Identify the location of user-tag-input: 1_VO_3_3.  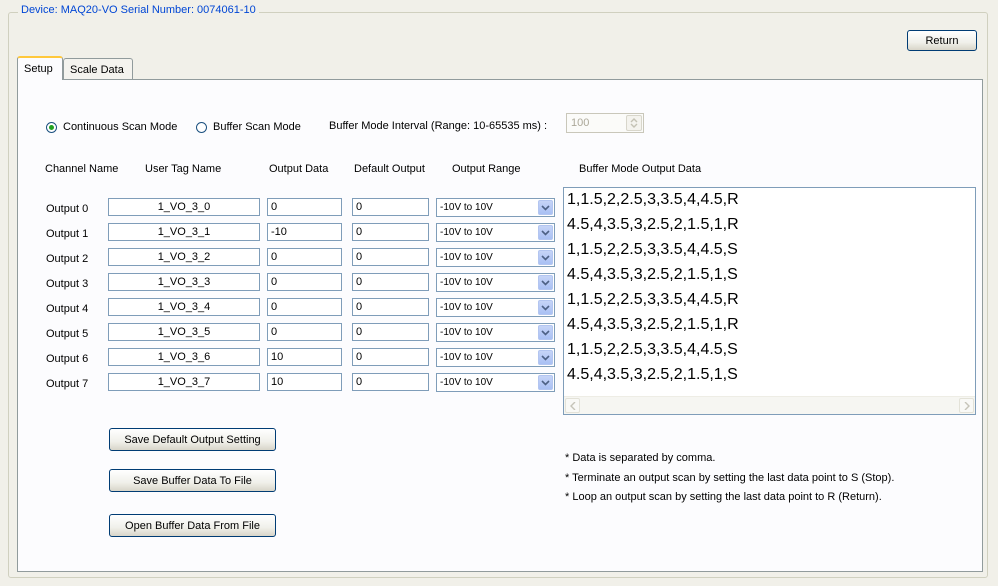
(184, 282).